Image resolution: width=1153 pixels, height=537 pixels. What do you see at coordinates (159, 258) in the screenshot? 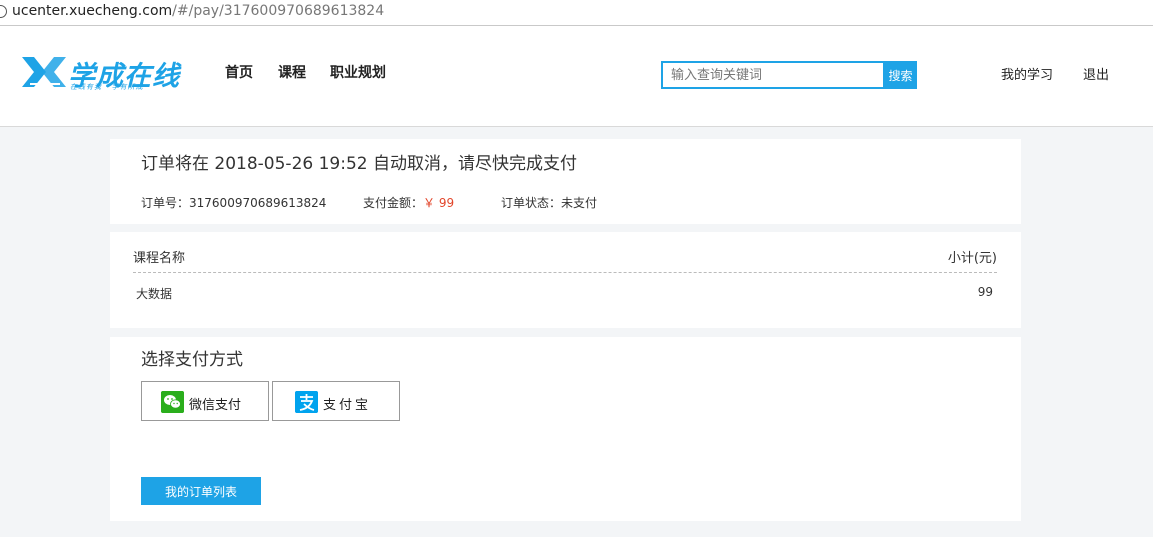
I see `col-course-name: 课程名称` at bounding box center [159, 258].